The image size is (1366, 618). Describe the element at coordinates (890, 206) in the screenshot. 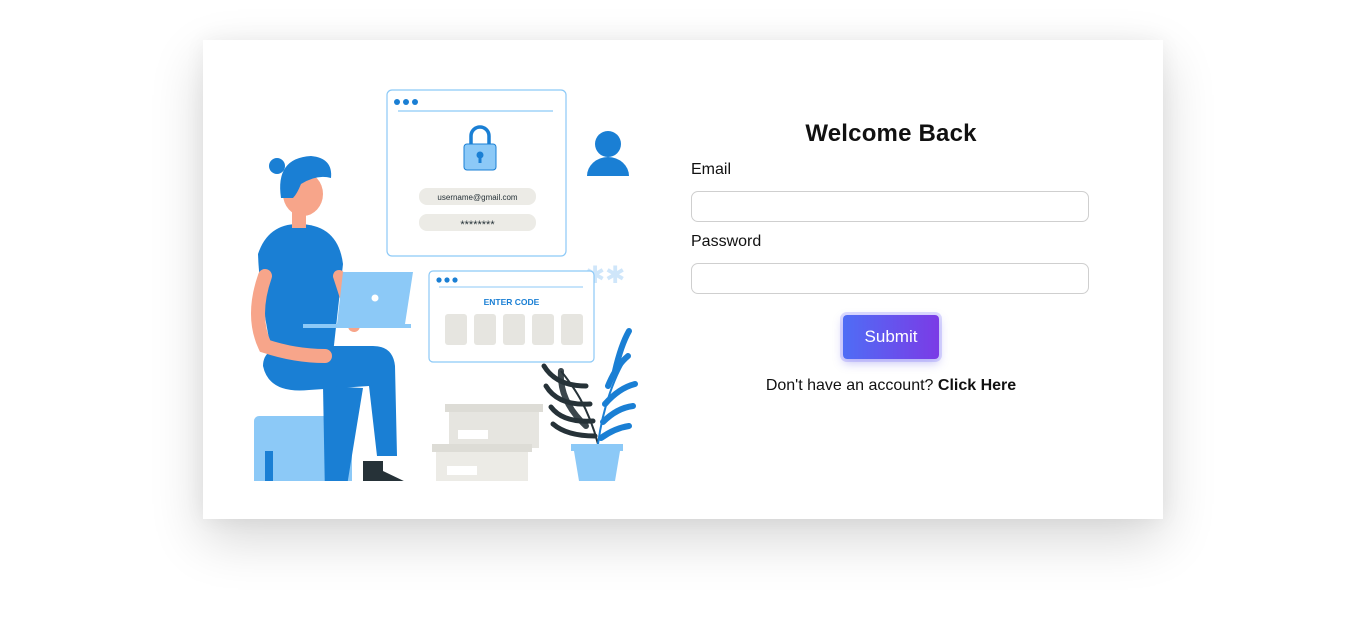

I see `email-field` at that location.